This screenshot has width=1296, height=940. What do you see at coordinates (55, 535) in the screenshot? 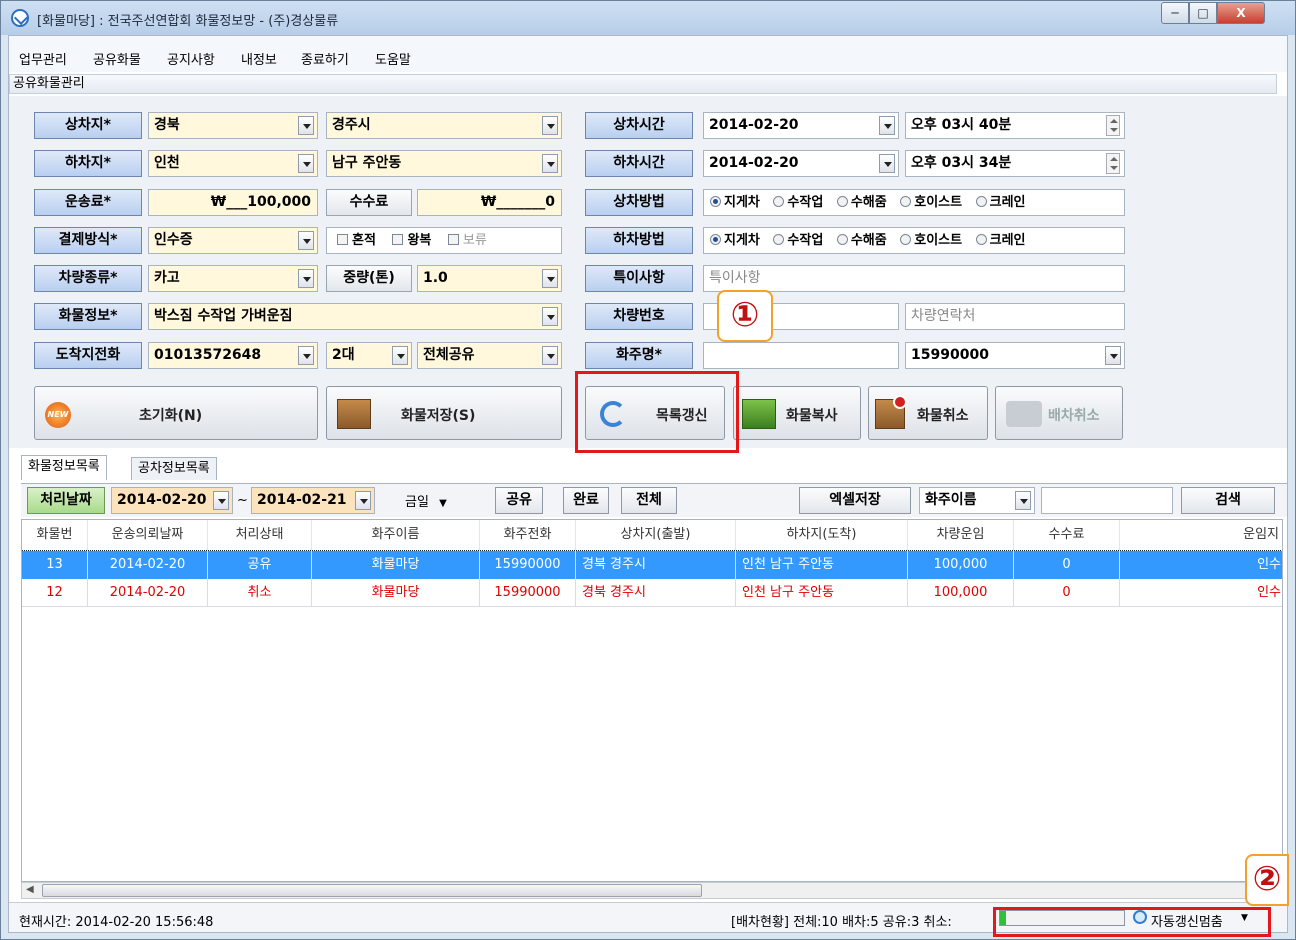
I see `col-header: 화물번` at bounding box center [55, 535].